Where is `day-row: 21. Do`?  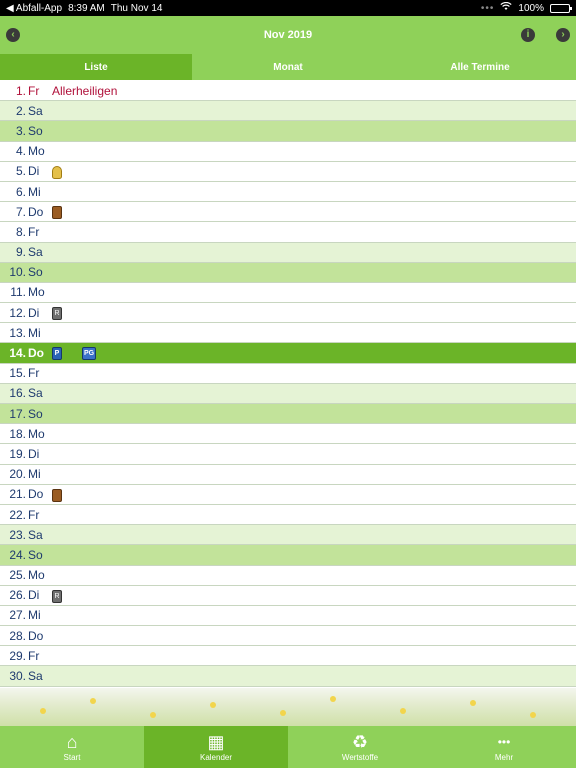 day-row: 21. Do is located at coordinates (288, 495).